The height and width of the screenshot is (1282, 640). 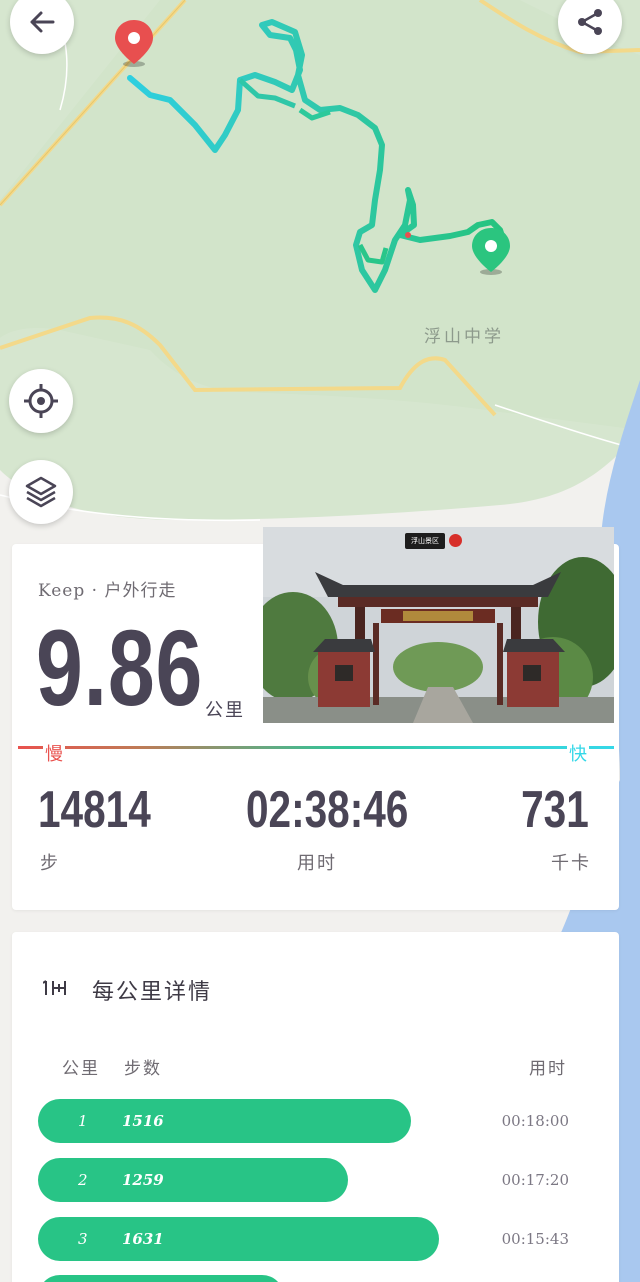 What do you see at coordinates (317, 863) in the screenshot?
I see `duration-label: 用时` at bounding box center [317, 863].